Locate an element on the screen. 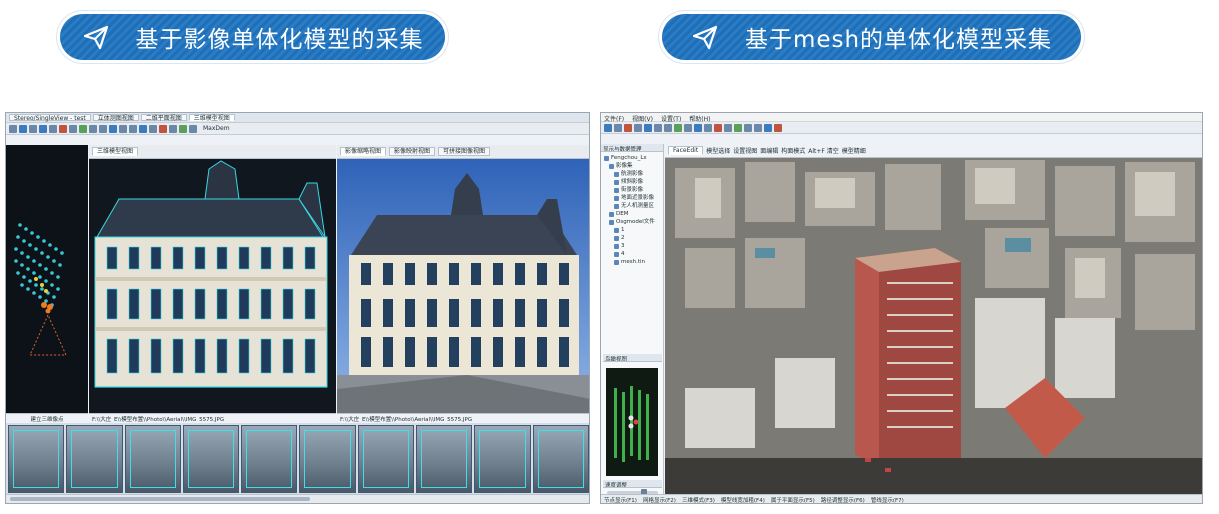 This screenshot has height=514, width=1219. model-view-pane: 三维模型视图 is located at coordinates (212, 279).